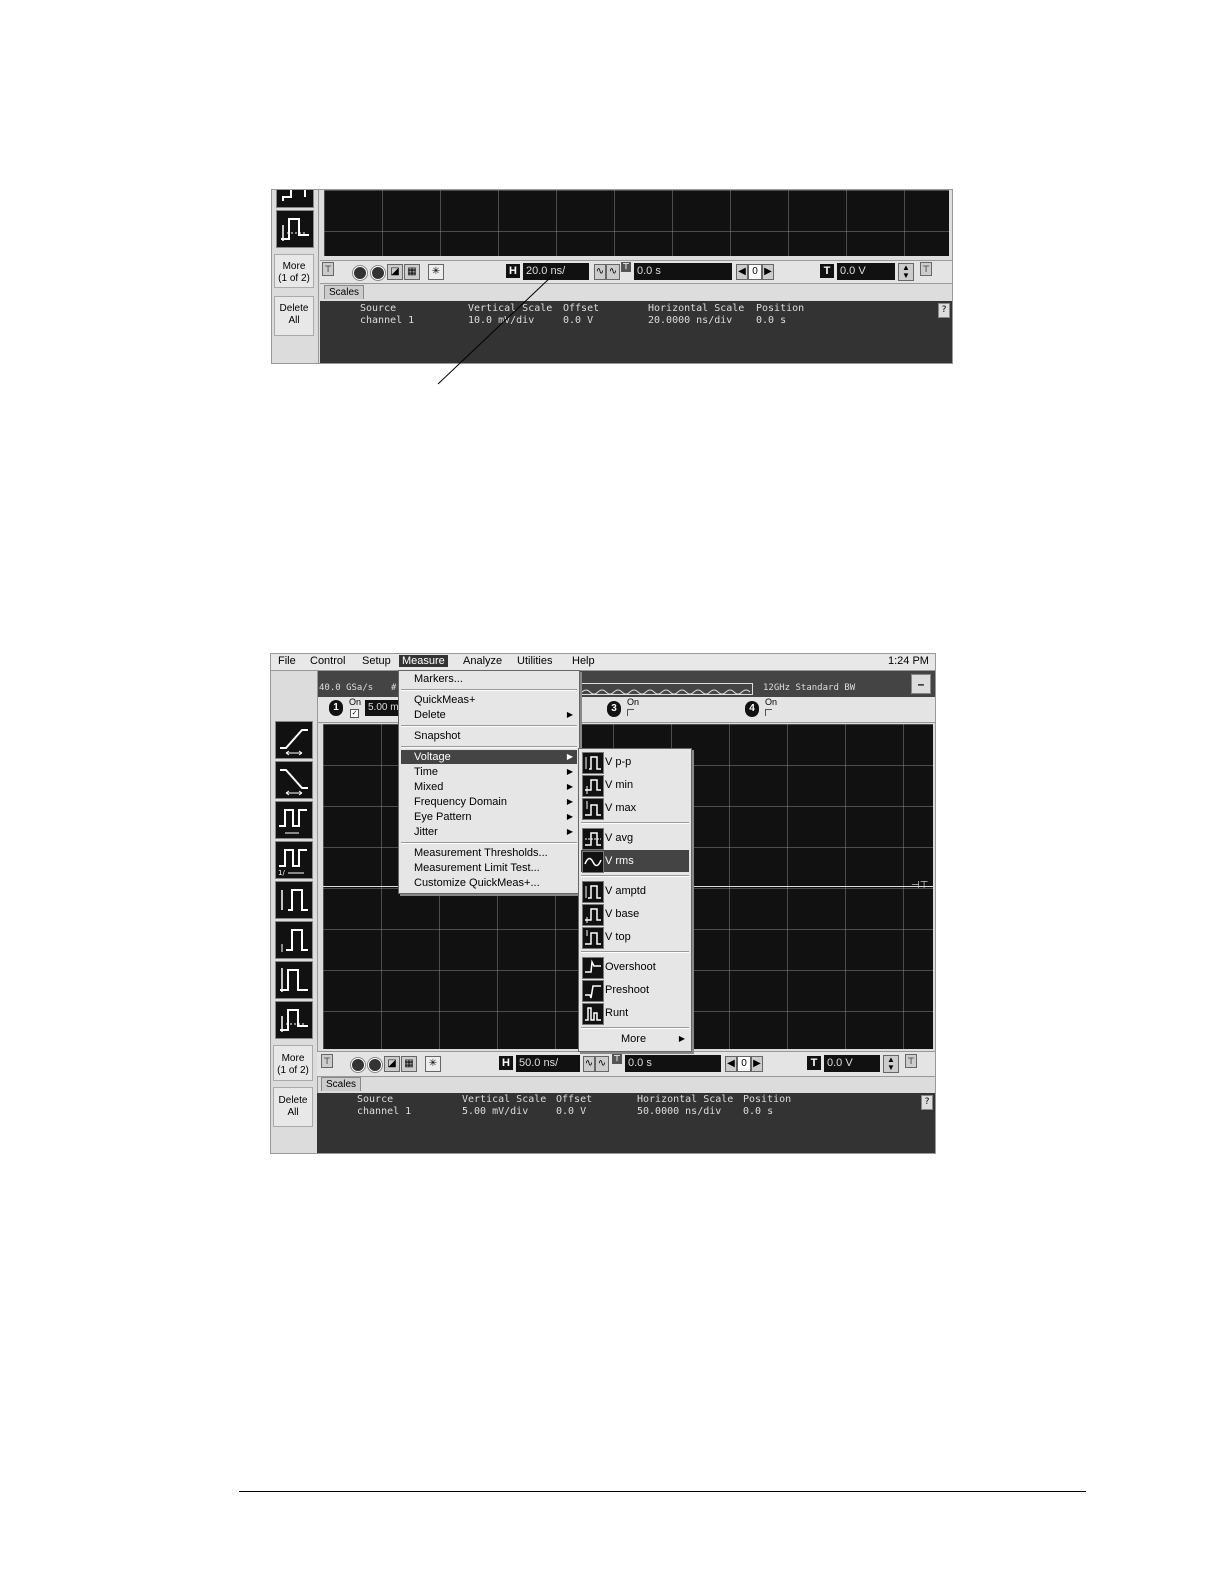 Image resolution: width=1224 pixels, height=1584 pixels. Describe the element at coordinates (635, 1039) in the screenshot. I see `submenu-item-more: More ▶` at that location.